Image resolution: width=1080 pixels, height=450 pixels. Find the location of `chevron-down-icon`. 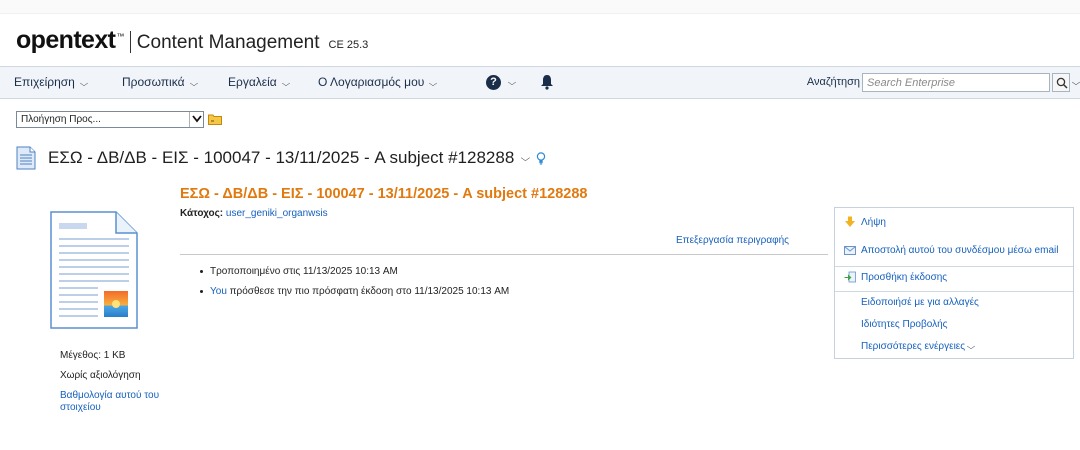

chevron-down-icon is located at coordinates (197, 119).